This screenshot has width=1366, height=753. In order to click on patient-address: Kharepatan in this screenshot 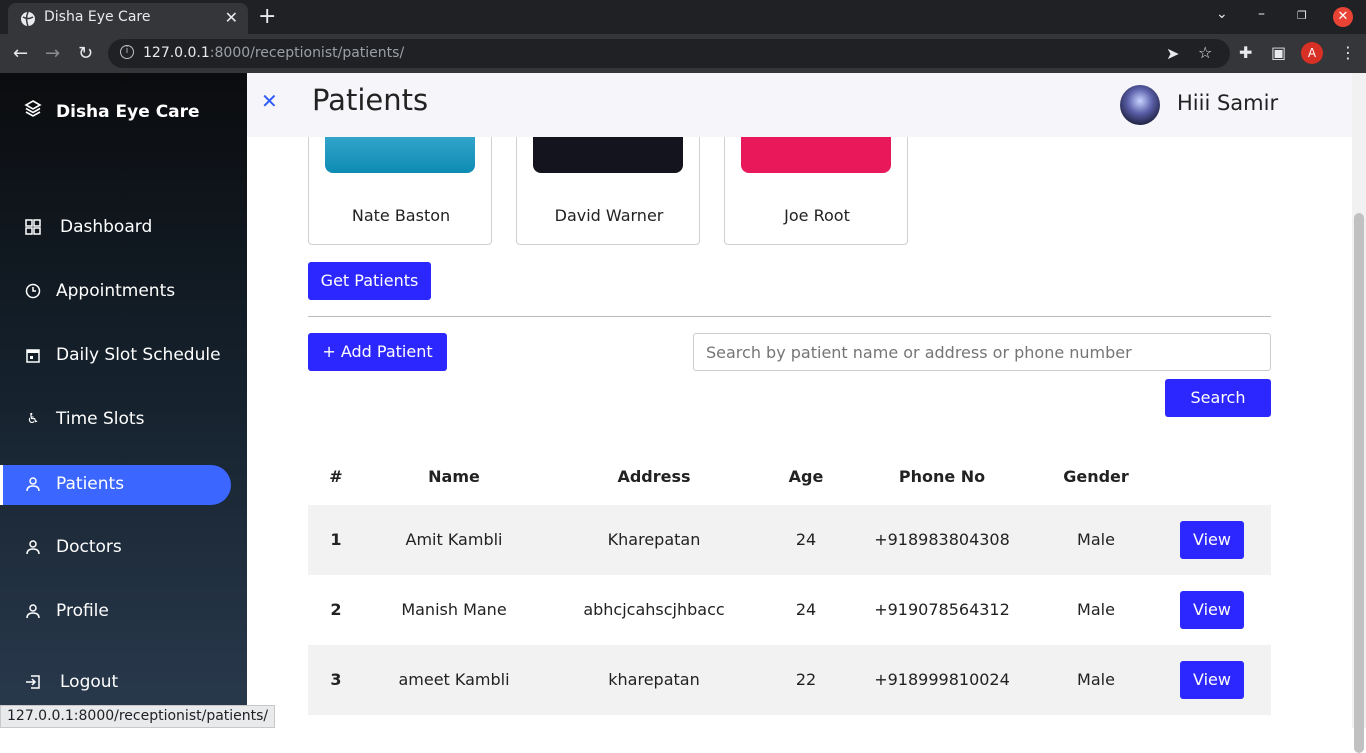, I will do `click(654, 539)`.